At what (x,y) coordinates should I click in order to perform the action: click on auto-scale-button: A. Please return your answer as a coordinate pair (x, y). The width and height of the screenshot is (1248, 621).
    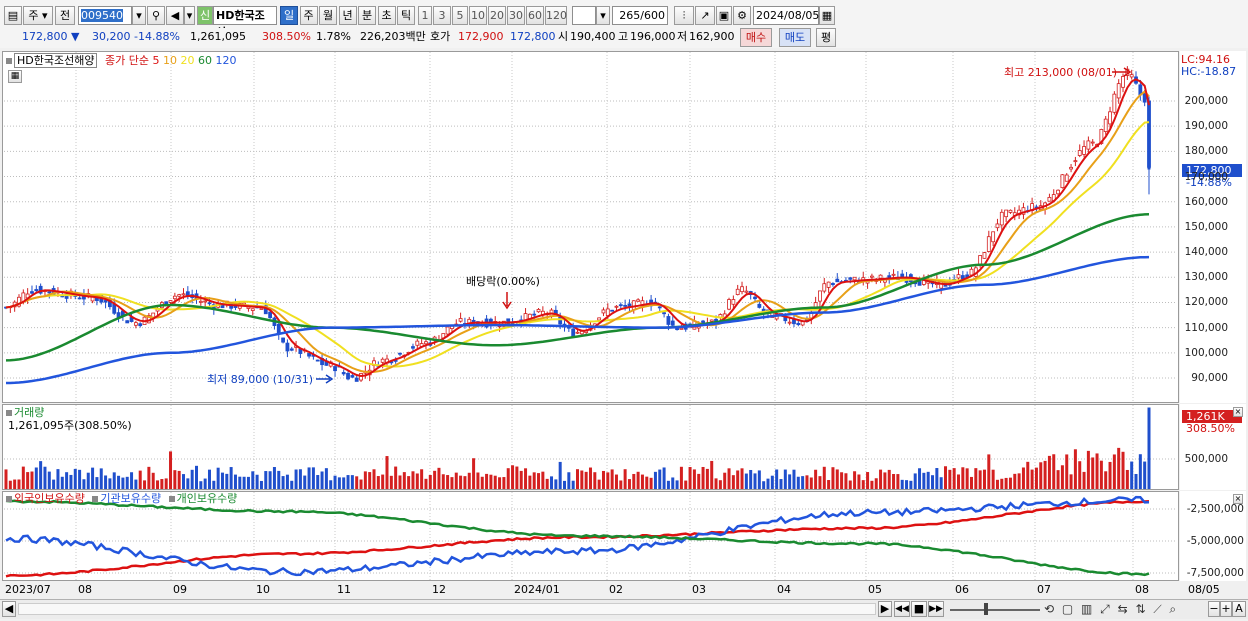
    Looking at the image, I should click on (1239, 609).